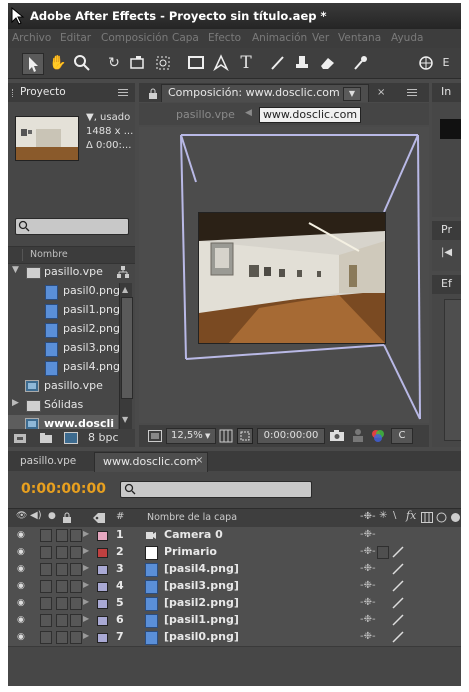 The image size is (469, 692). What do you see at coordinates (411, 515) in the screenshot?
I see `effect-switch-icon: fx` at bounding box center [411, 515].